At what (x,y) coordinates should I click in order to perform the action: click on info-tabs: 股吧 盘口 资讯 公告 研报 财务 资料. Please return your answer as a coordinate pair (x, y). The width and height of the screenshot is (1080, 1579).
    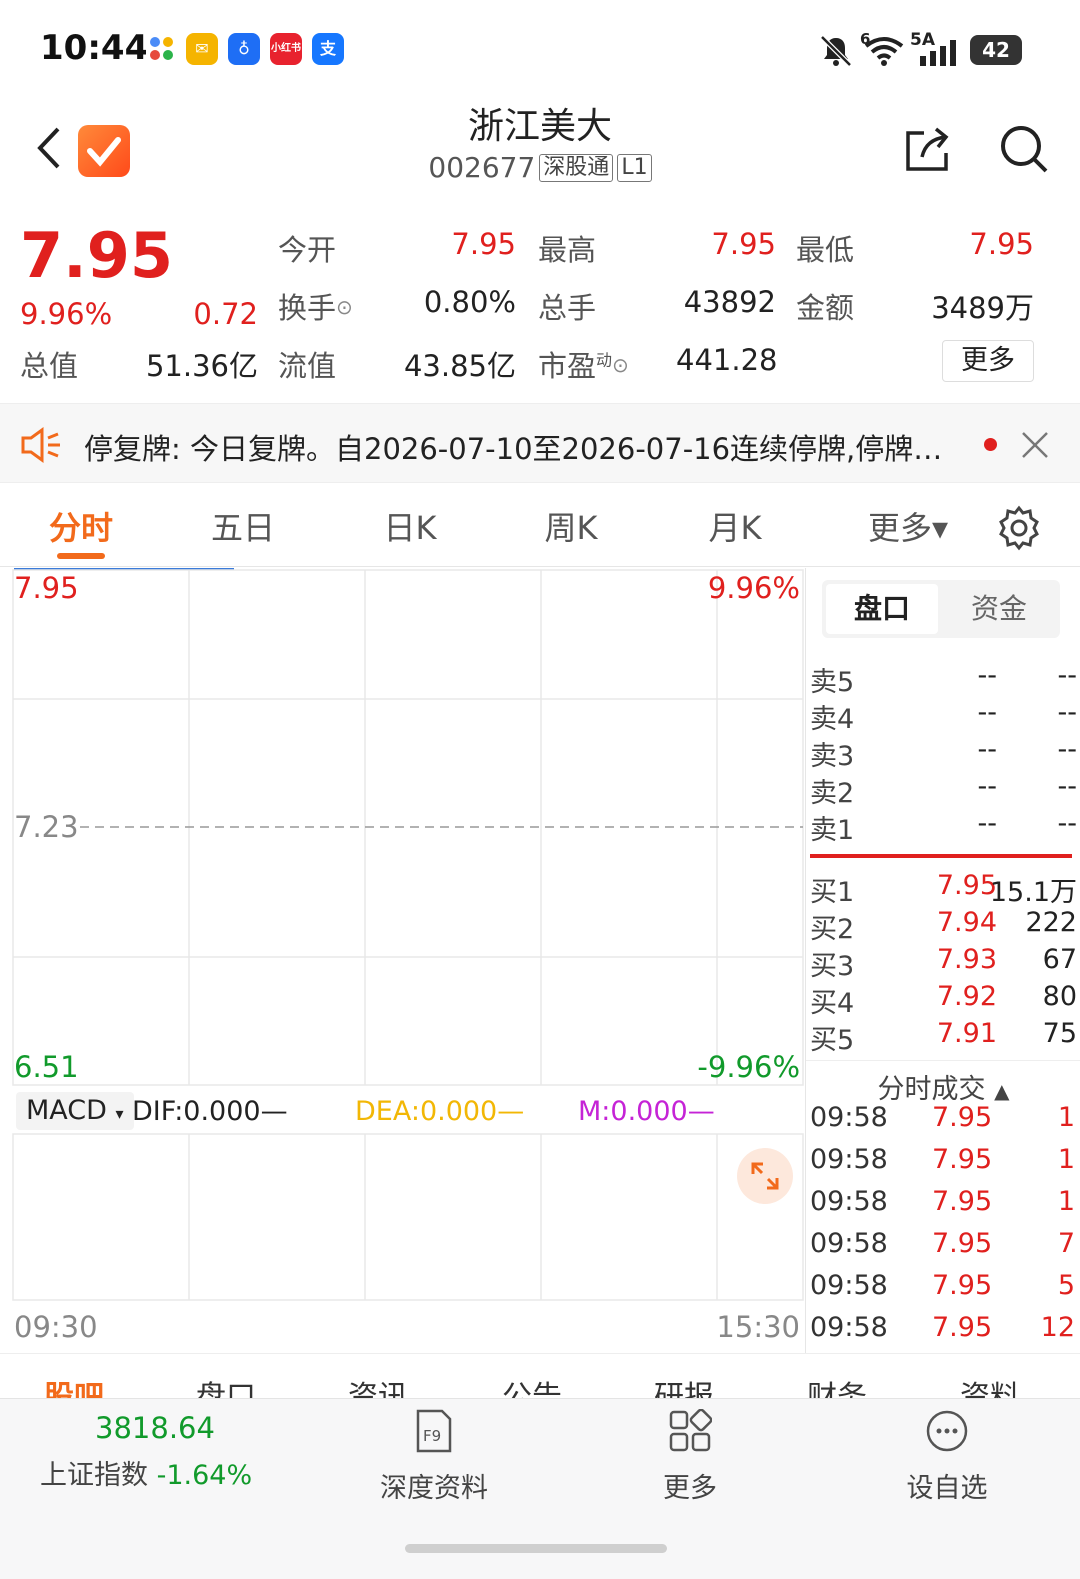
    Looking at the image, I should click on (540, 1375).